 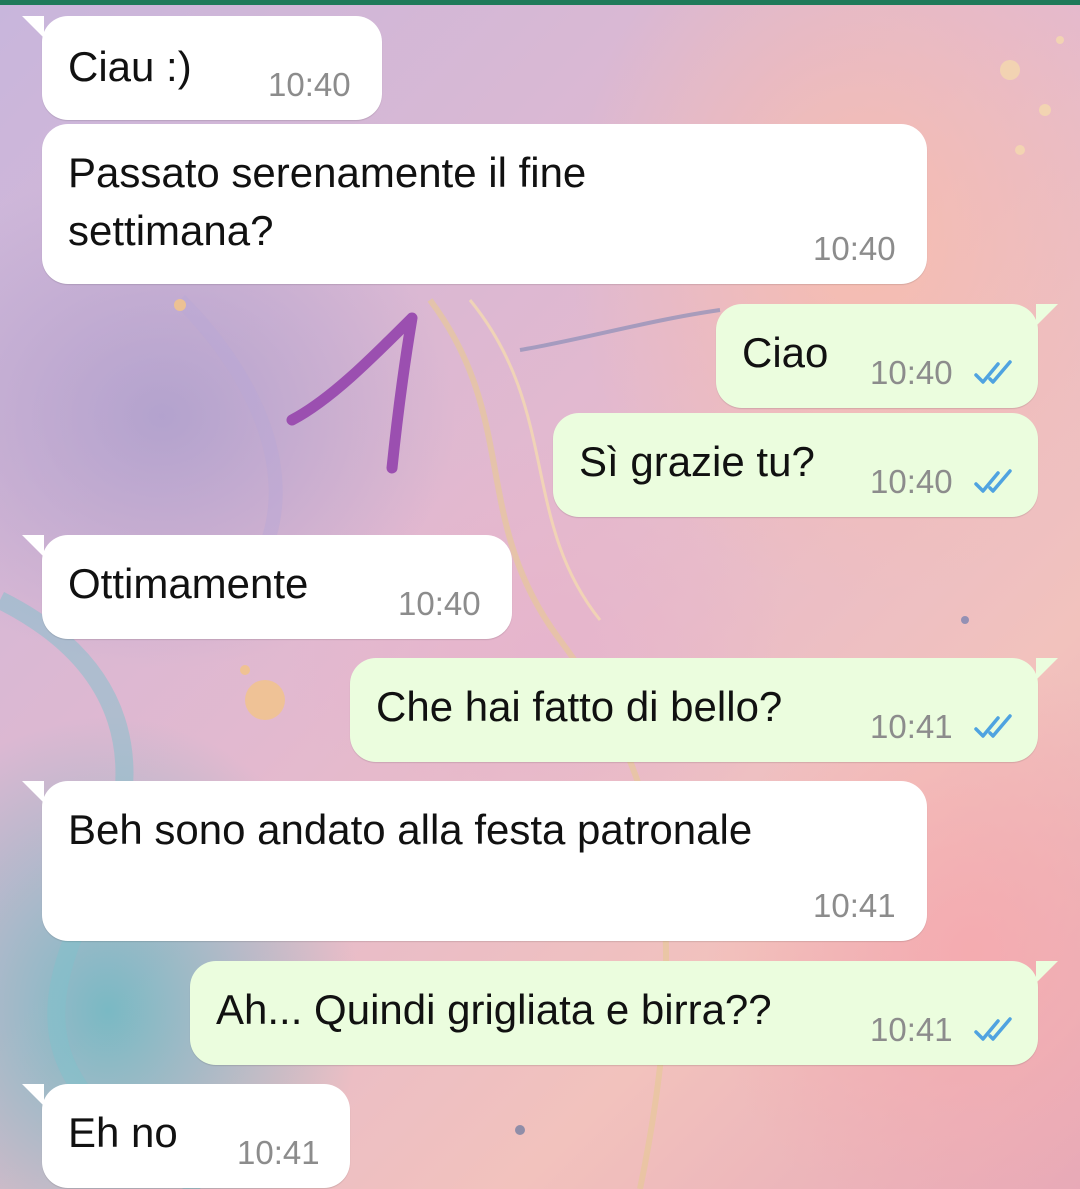 I want to click on message-text: Ciau :), so click(x=130, y=66).